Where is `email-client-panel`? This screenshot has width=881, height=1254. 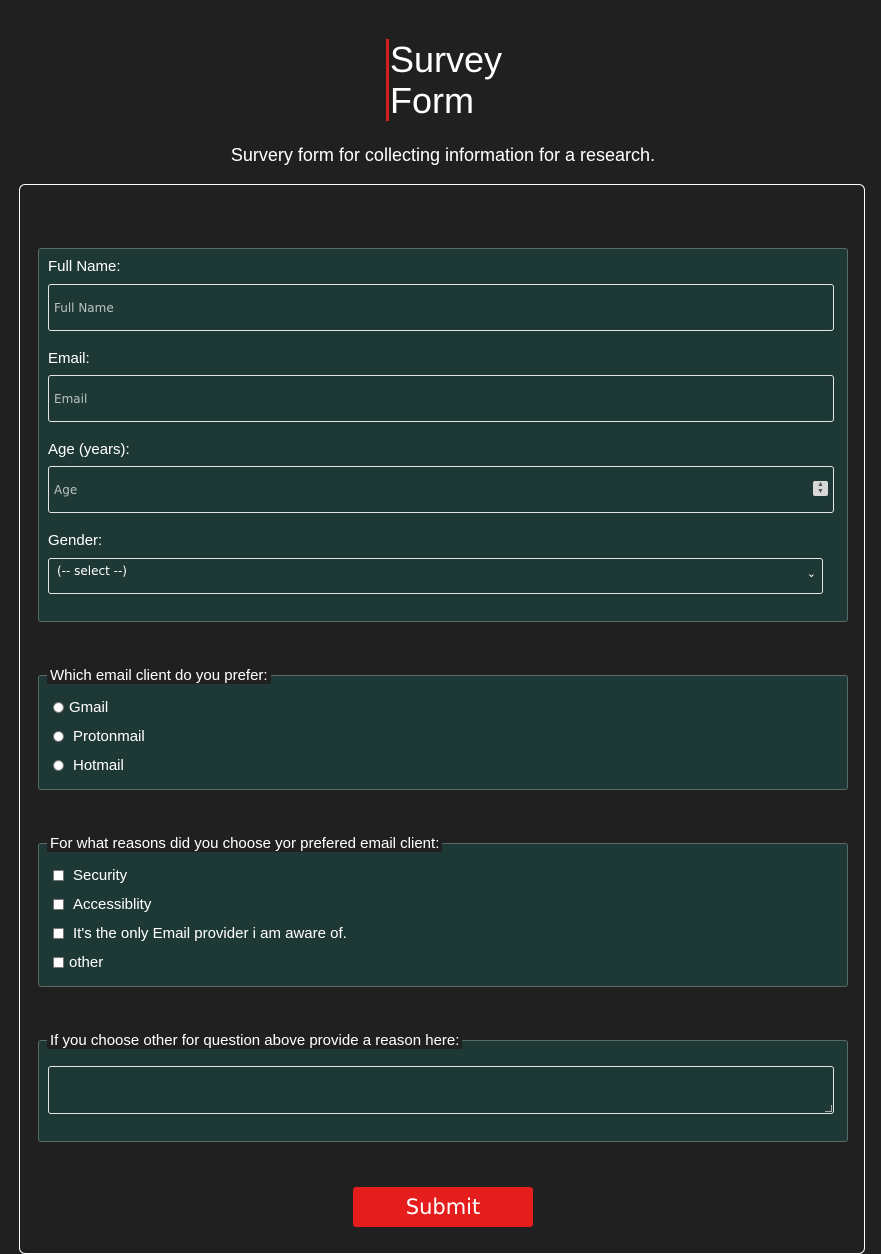
email-client-panel is located at coordinates (443, 732).